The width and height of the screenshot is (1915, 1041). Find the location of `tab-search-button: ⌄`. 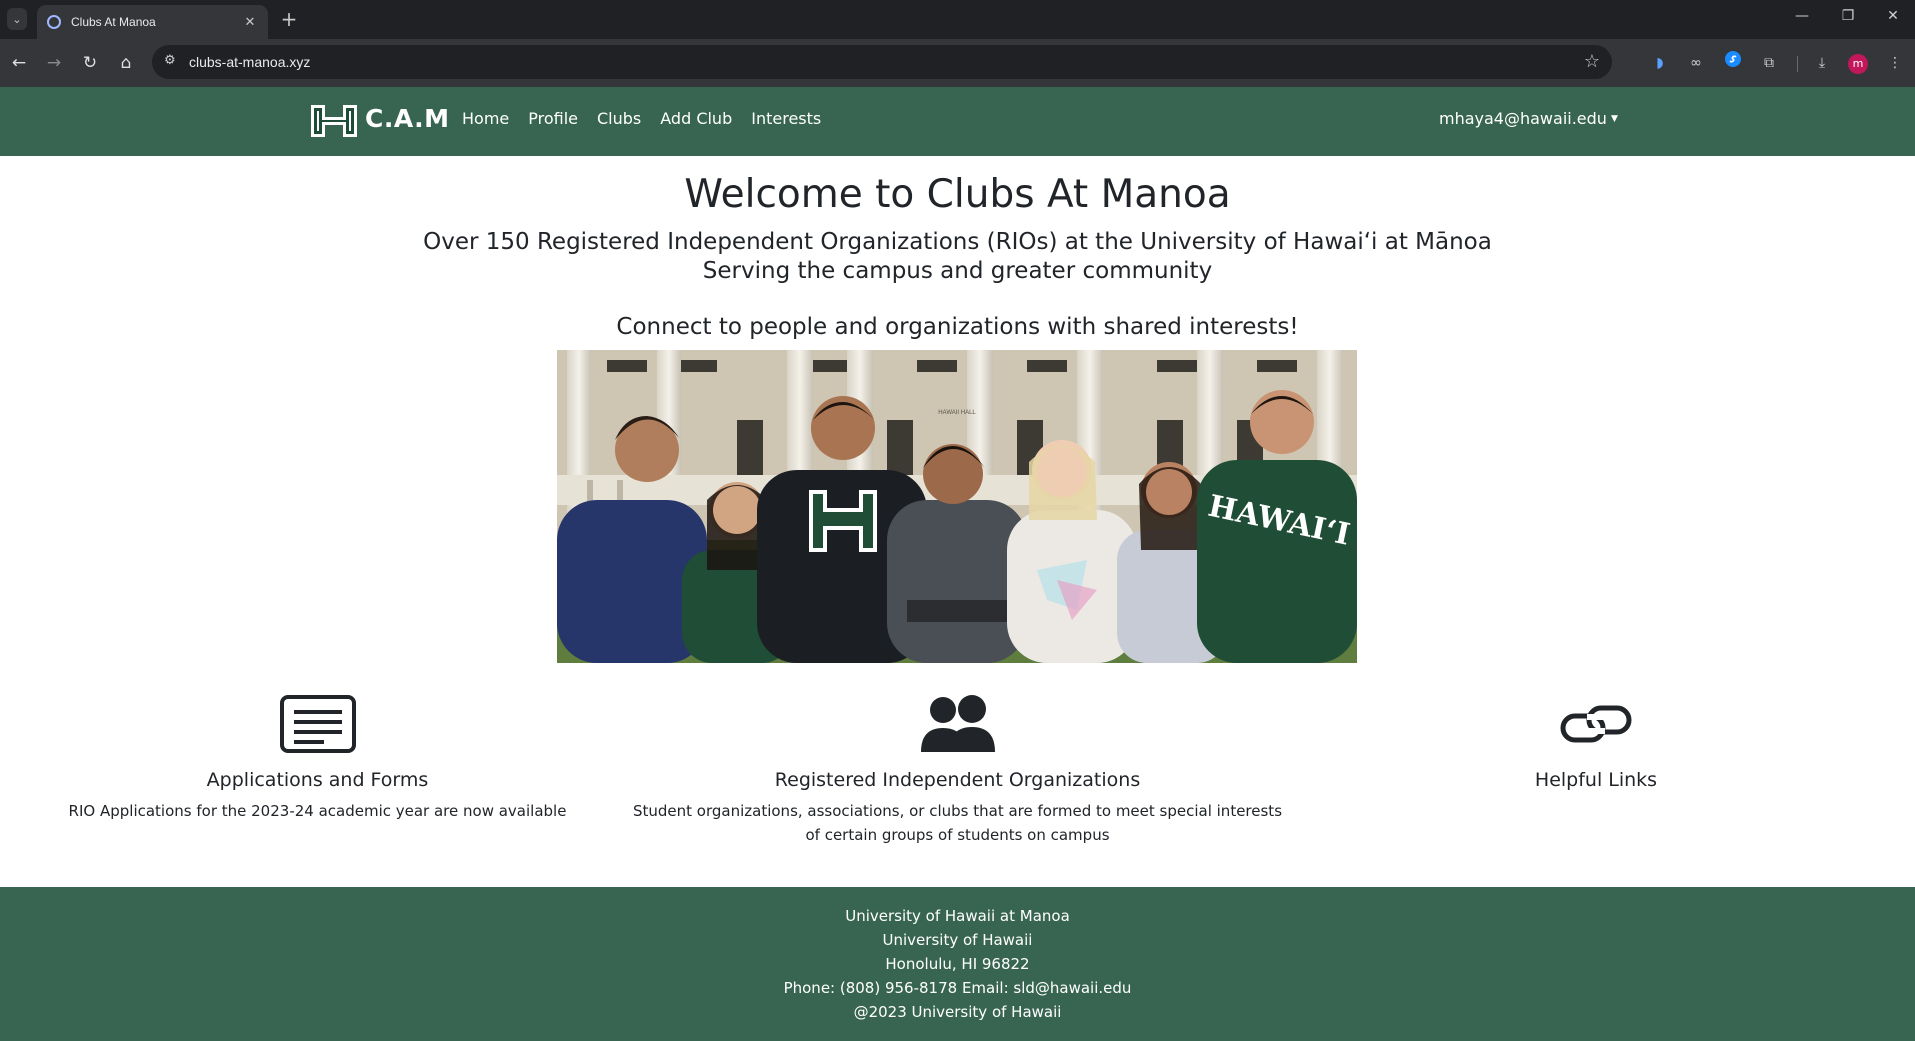

tab-search-button: ⌄ is located at coordinates (17, 19).